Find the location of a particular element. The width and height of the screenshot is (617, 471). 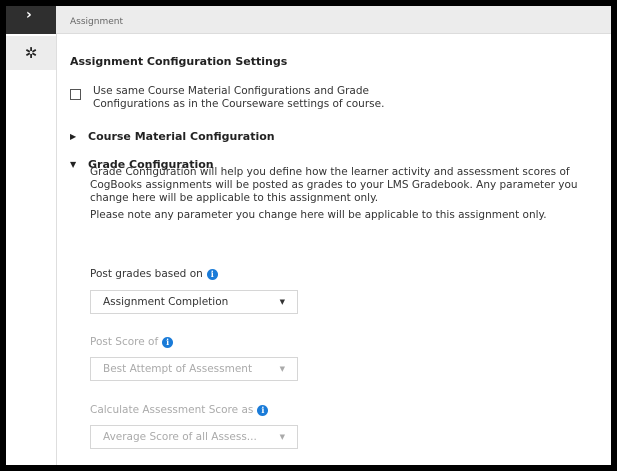

caret-down-icon: ▼ is located at coordinates (73, 164).